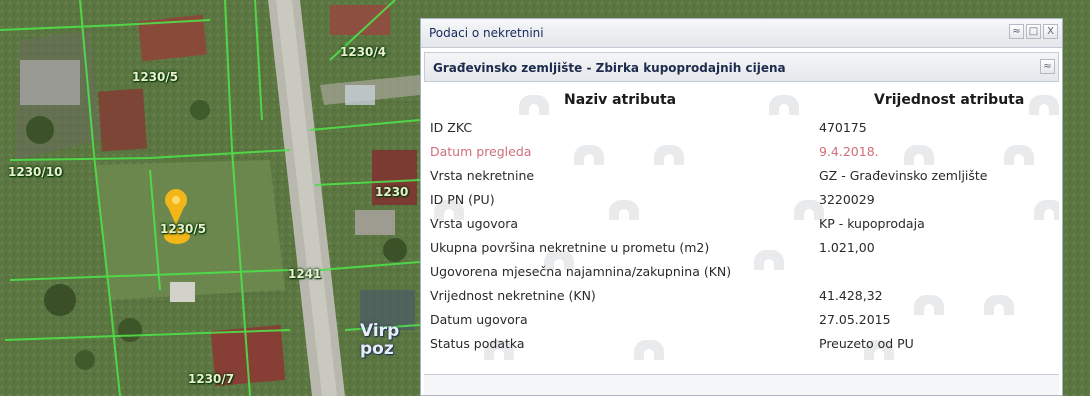  What do you see at coordinates (855, 319) in the screenshot?
I see `attribute-value: 27.05.2015` at bounding box center [855, 319].